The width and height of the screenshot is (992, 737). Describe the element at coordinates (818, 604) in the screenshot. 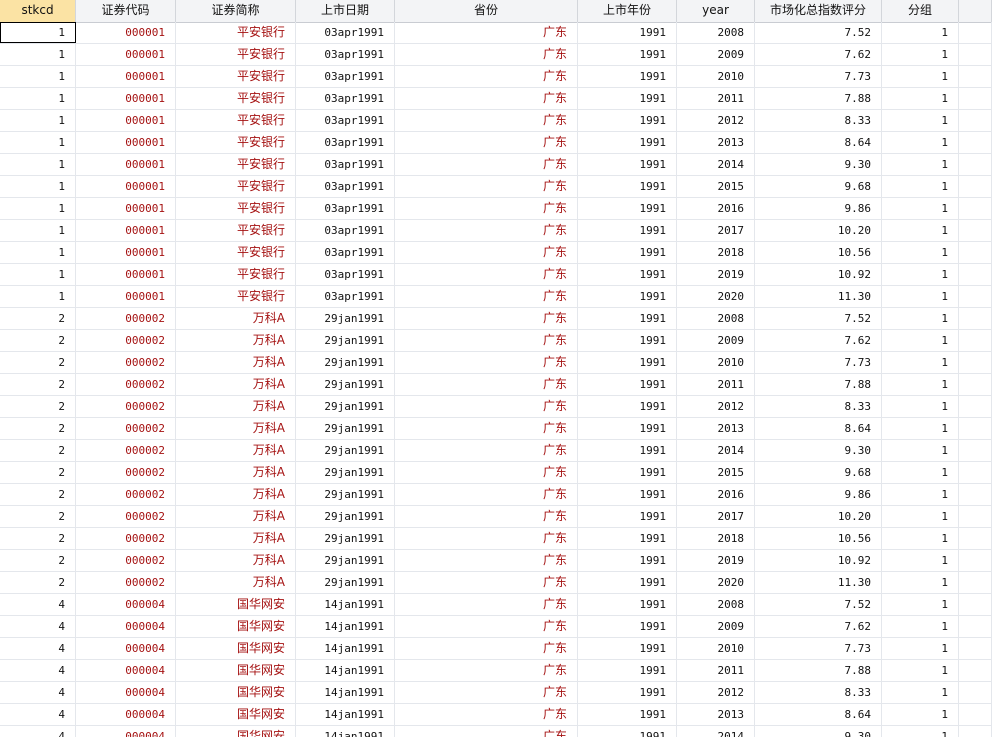

I see `cell-score: 7.52` at that location.